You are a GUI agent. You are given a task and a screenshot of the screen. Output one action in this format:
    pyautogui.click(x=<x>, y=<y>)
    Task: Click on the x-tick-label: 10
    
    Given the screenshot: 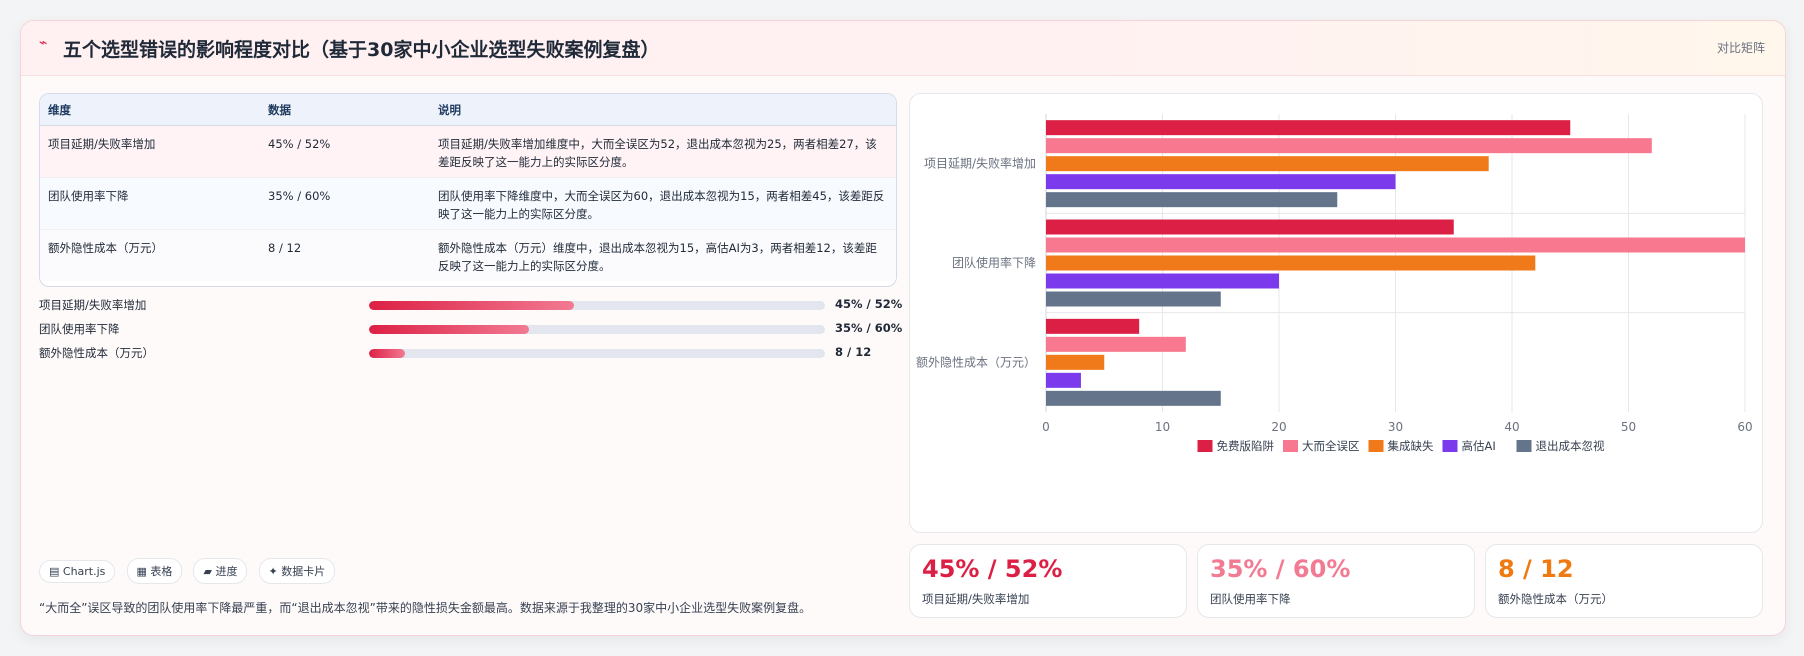 What is the action you would take?
    pyautogui.click(x=1162, y=427)
    